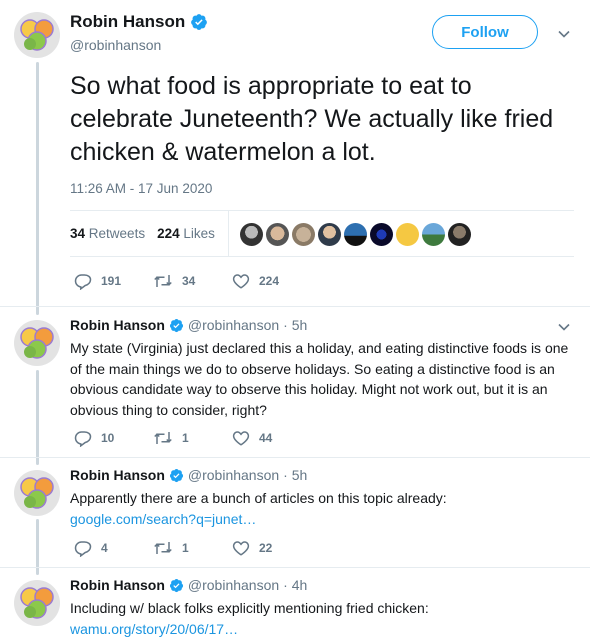  I want to click on reply-header: Robin Hanson @robinhanson · 4h, so click(188, 585).